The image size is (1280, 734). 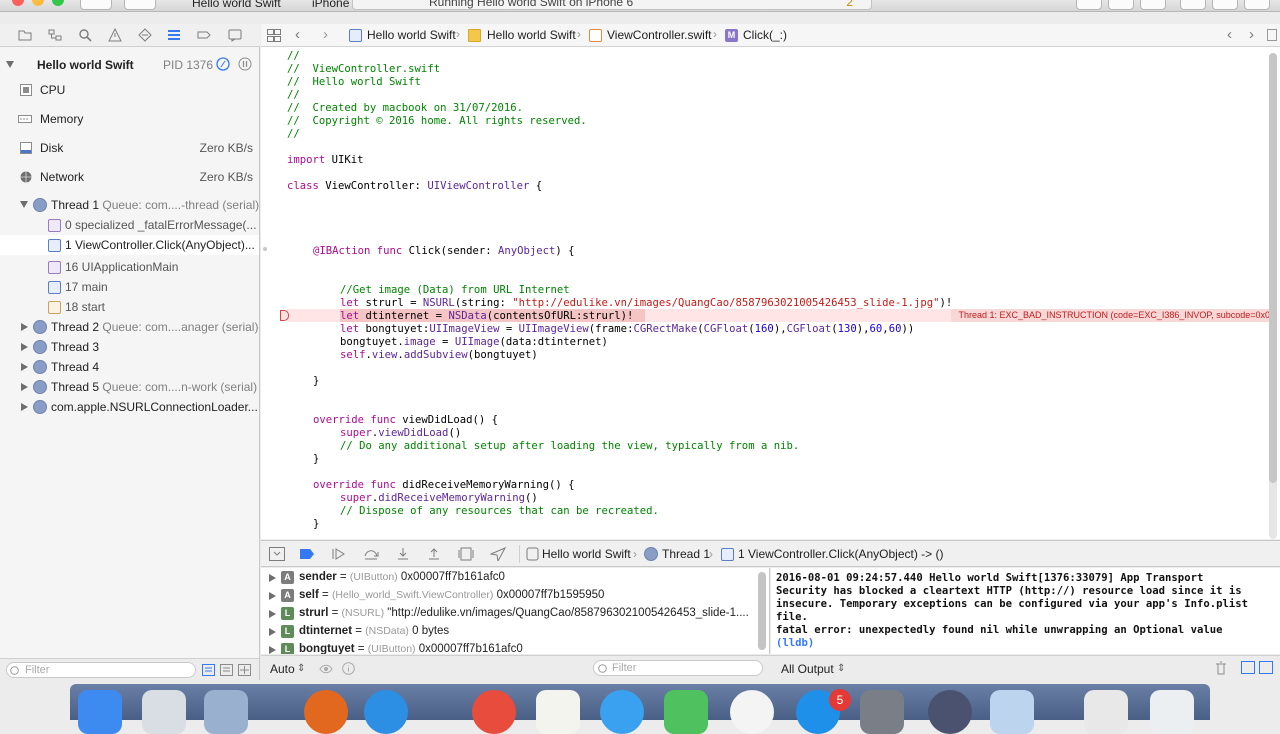 I want to click on variables-filter-input: Filter, so click(x=678, y=668).